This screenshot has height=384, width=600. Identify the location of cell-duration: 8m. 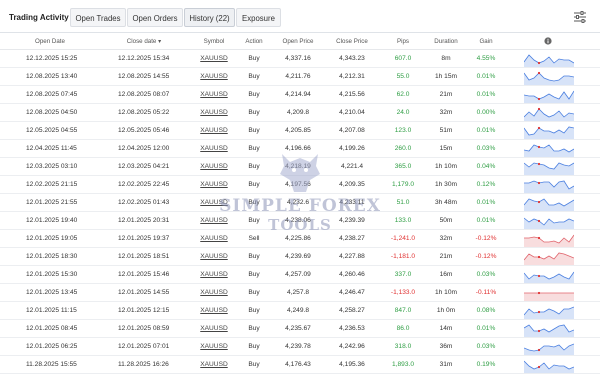
(446, 58).